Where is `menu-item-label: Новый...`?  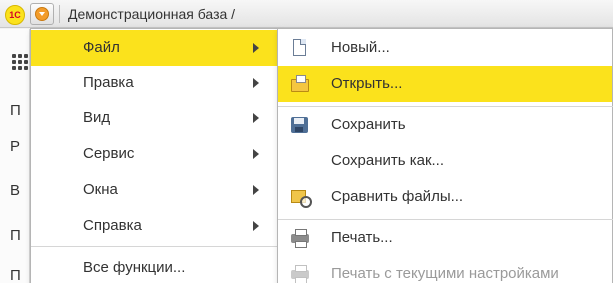 menu-item-label: Новый... is located at coordinates (360, 47).